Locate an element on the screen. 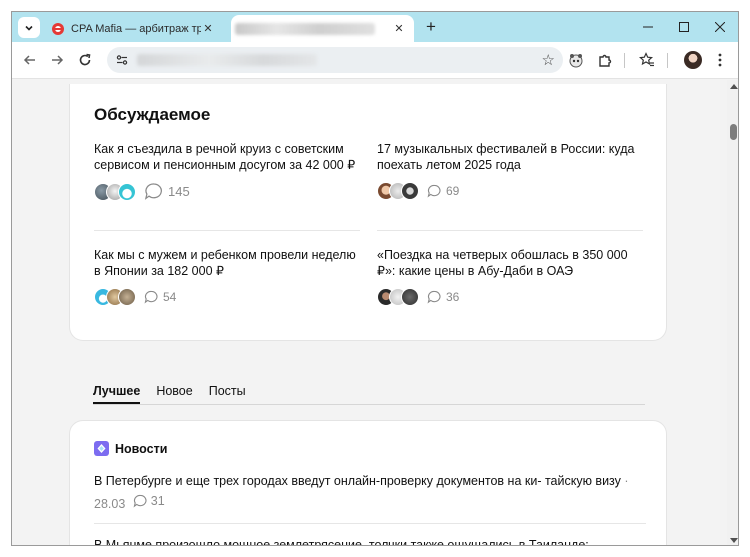 The image size is (750, 557). url-text-redacted is located at coordinates (227, 60).